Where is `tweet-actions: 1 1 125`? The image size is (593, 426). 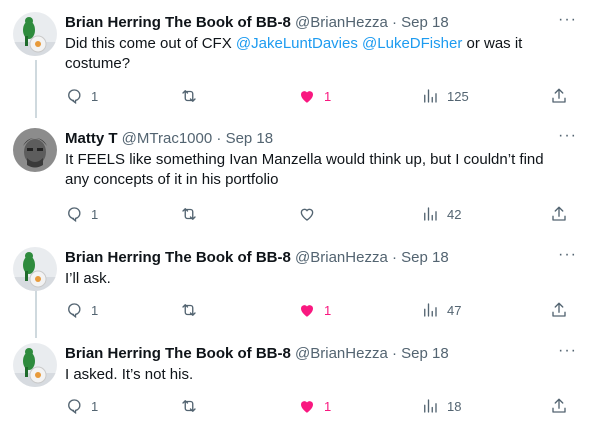 tweet-actions: 1 1 125 is located at coordinates (325, 96).